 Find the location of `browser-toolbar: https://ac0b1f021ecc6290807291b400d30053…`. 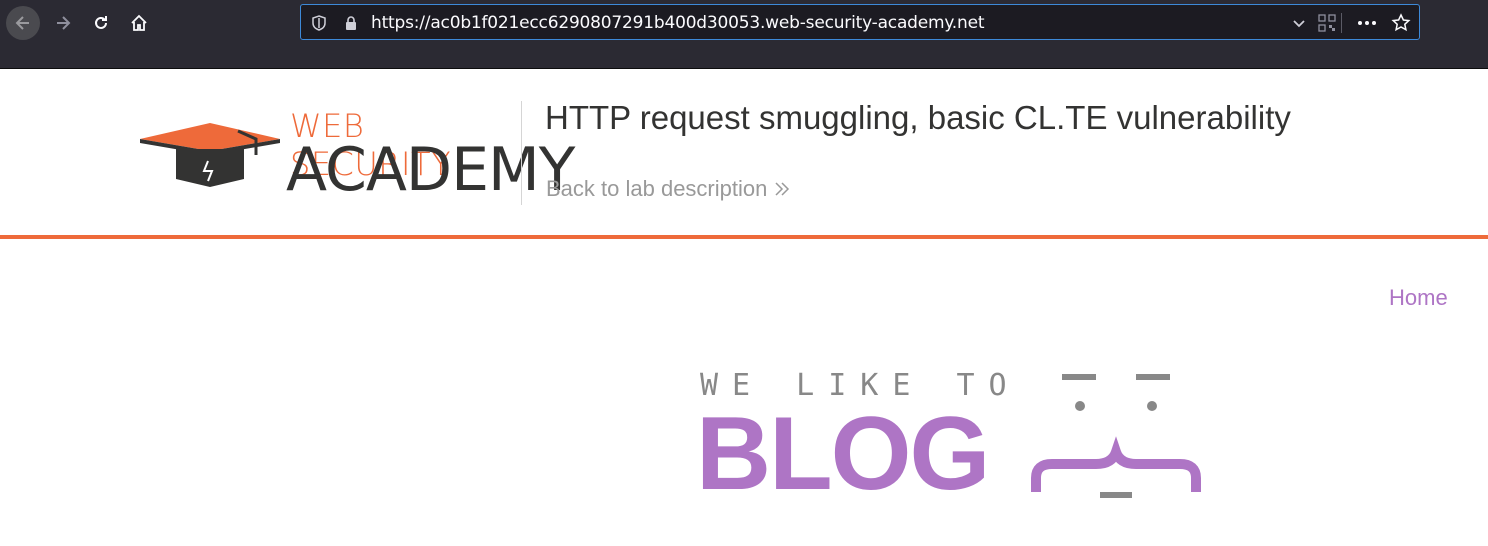

browser-toolbar: https://ac0b1f021ecc6290807291b400d30053… is located at coordinates (744, 34).